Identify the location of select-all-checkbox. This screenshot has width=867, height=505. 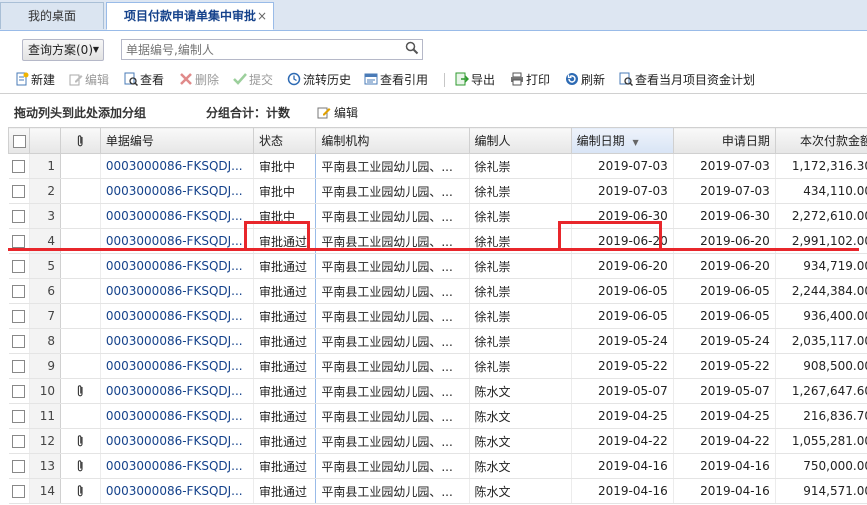
(19, 141).